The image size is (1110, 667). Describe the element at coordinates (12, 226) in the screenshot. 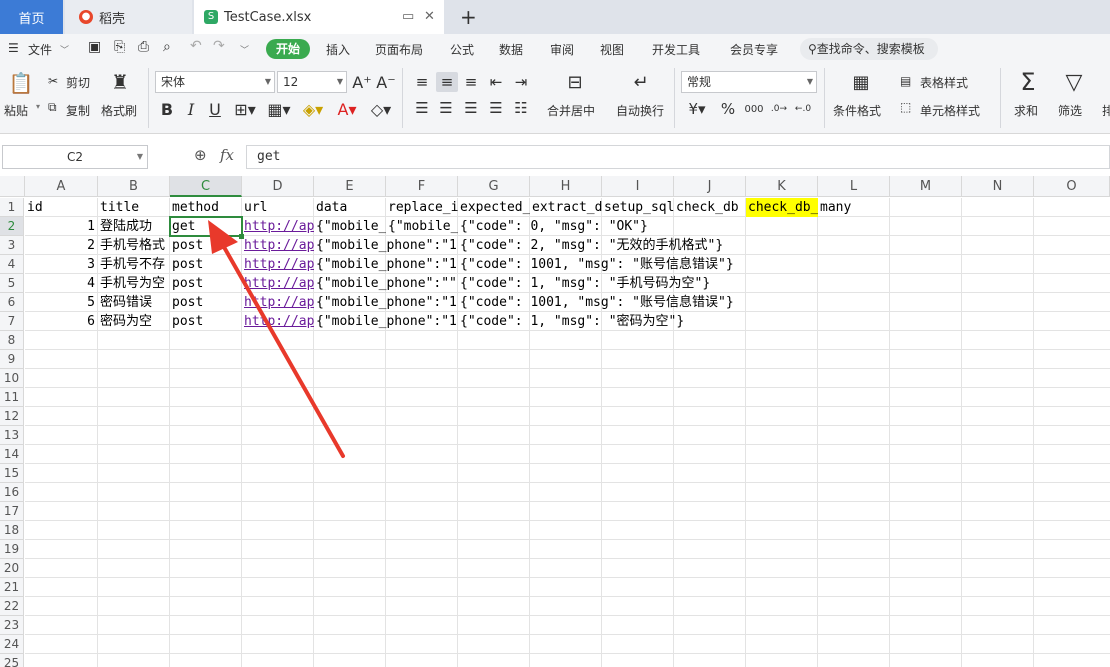

I see `row-header-selected: 2` at that location.